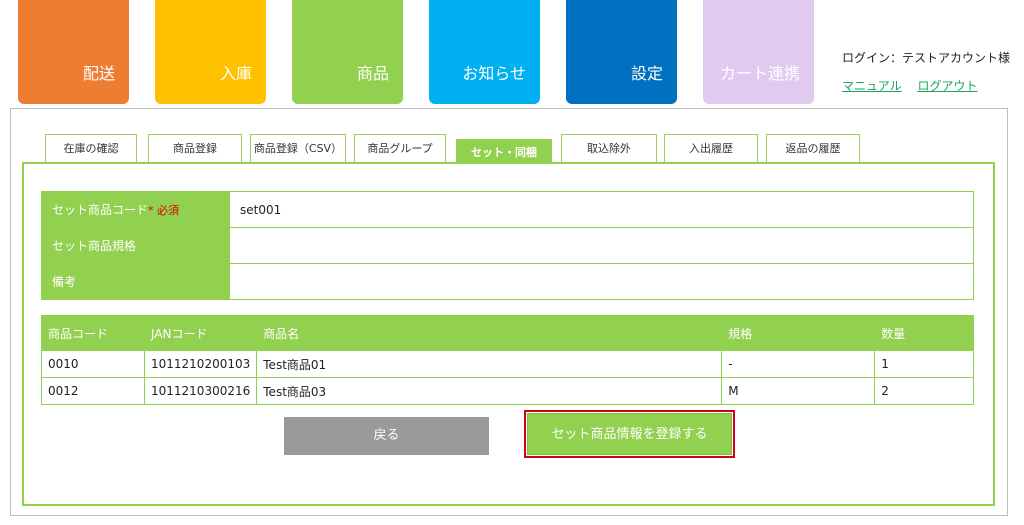 Image resolution: width=1024 pixels, height=525 pixels. I want to click on table-row: 0010 1011210200103 Test商品01 - 1, so click(507, 364).